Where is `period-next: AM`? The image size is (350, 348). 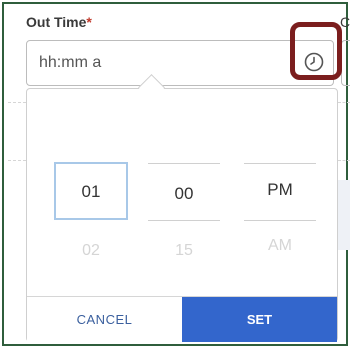 period-next: AM is located at coordinates (280, 246).